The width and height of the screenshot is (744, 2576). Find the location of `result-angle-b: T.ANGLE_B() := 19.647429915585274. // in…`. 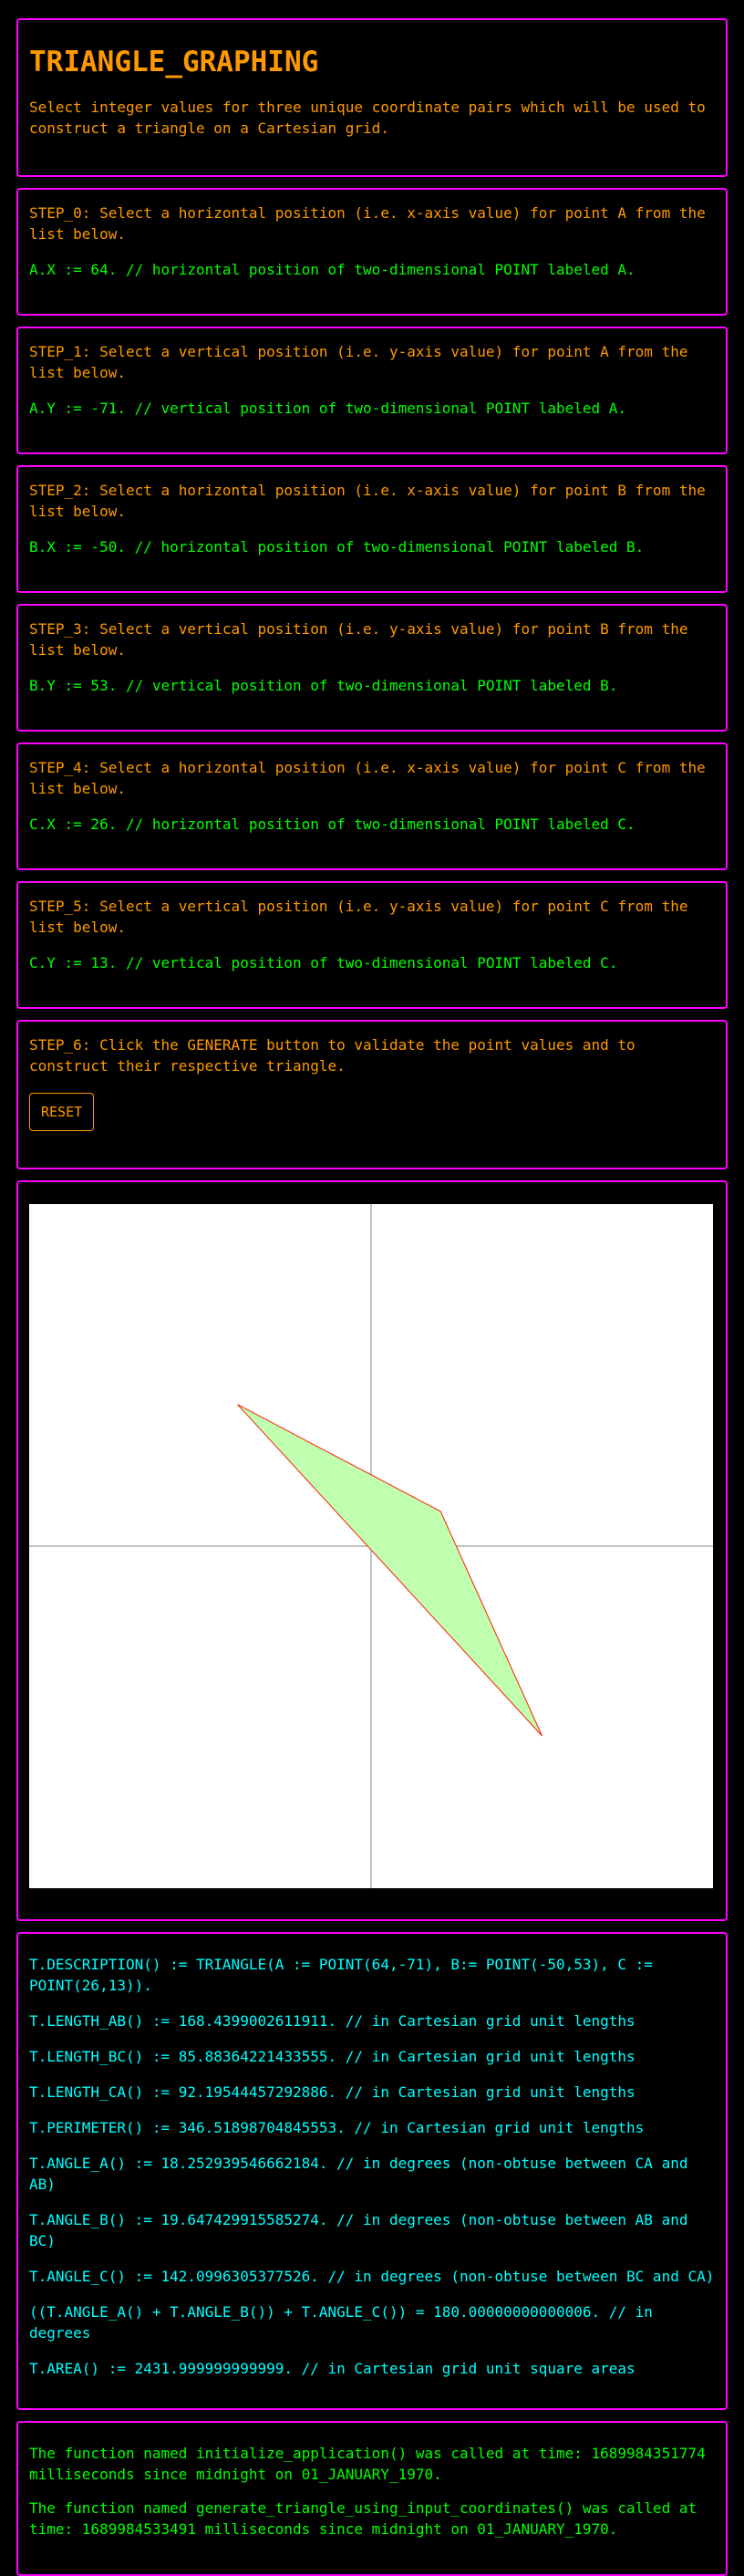

result-angle-b: T.ANGLE_B() := 19.647429915585274. // in… is located at coordinates (358, 2230).